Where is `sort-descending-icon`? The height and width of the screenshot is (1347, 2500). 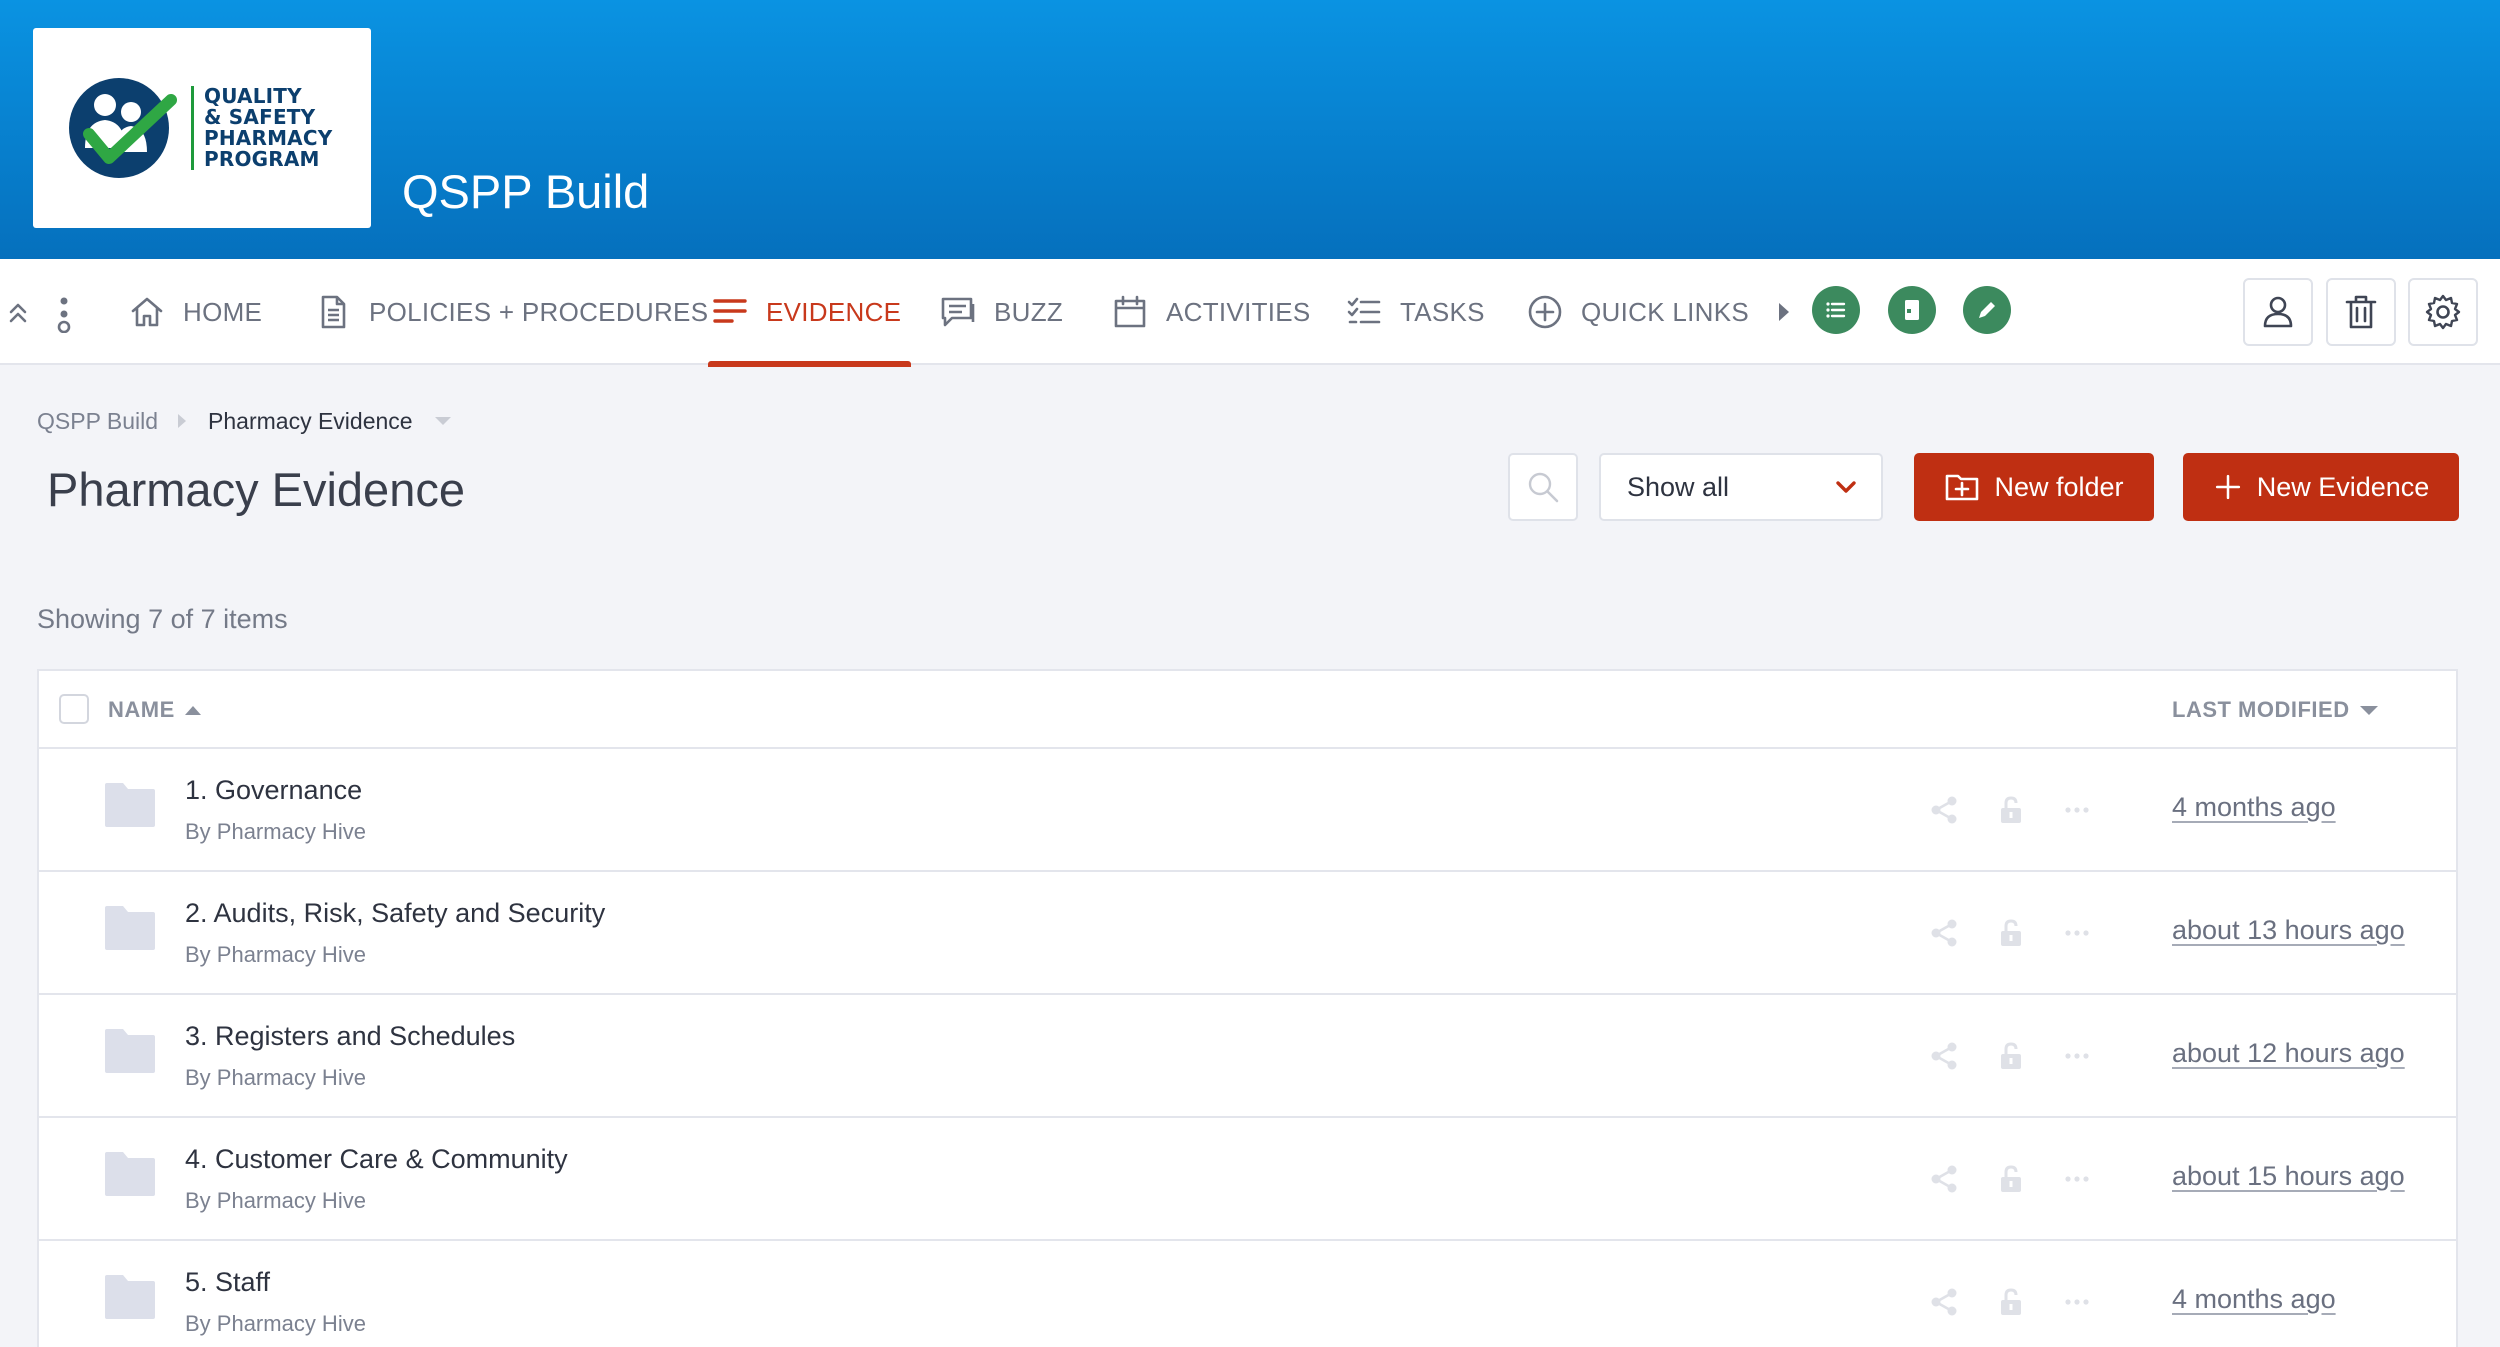 sort-descending-icon is located at coordinates (2368, 710).